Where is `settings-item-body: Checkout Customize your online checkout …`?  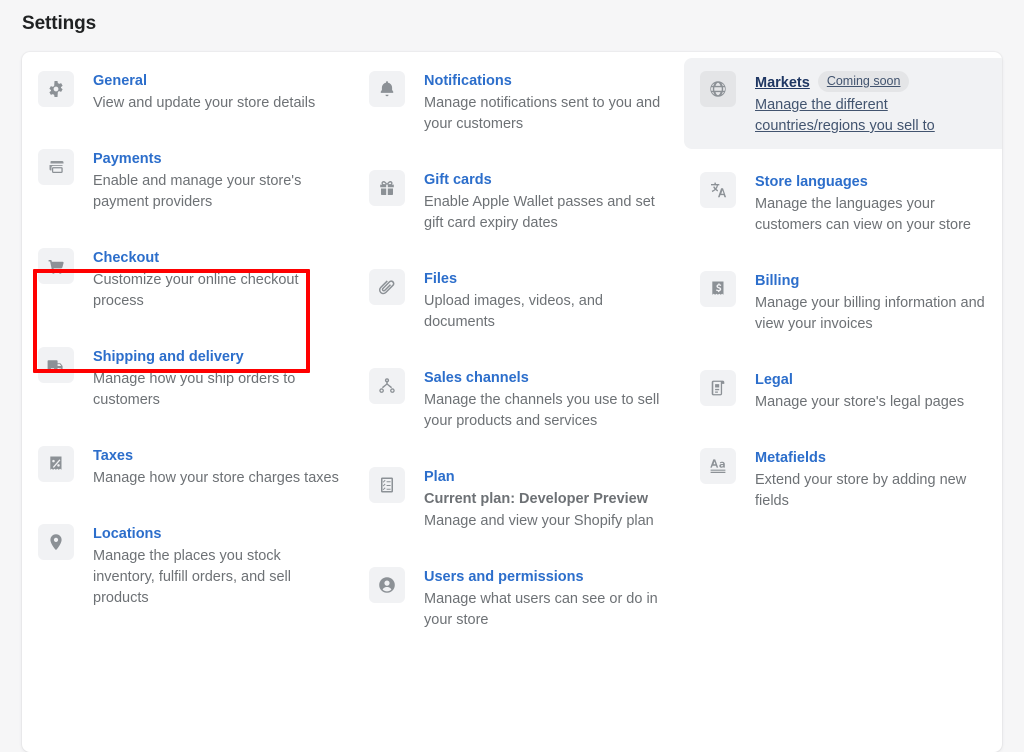
settings-item-body: Checkout Customize your online checkout … is located at coordinates (216, 279).